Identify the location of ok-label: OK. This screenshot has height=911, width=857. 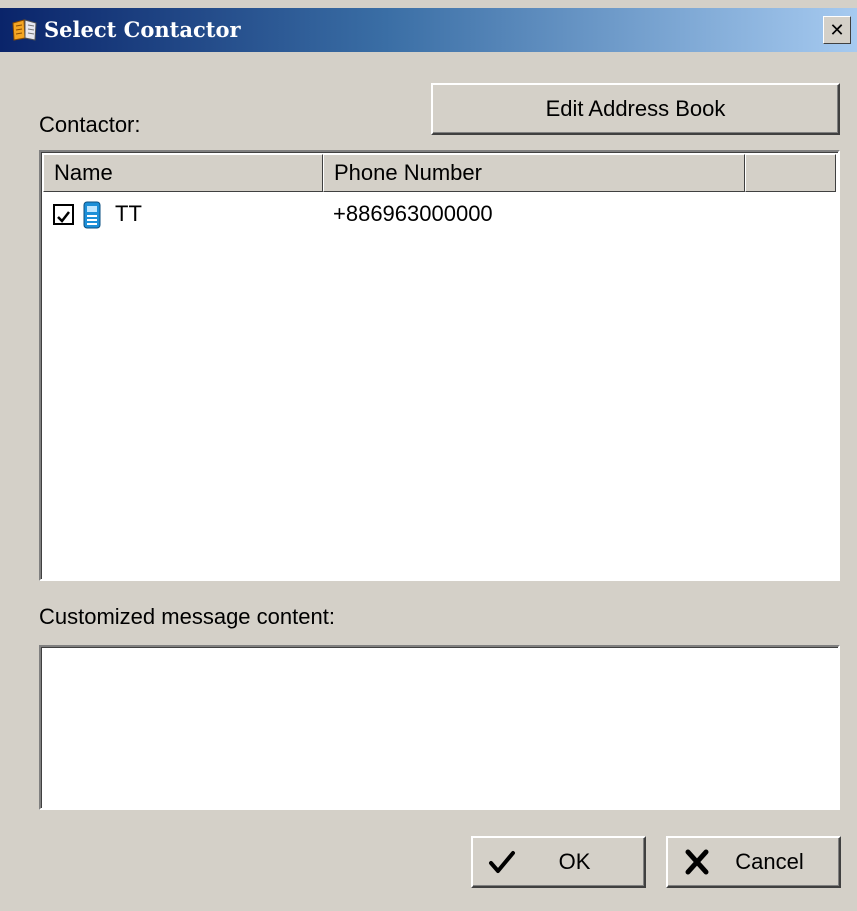
(574, 861).